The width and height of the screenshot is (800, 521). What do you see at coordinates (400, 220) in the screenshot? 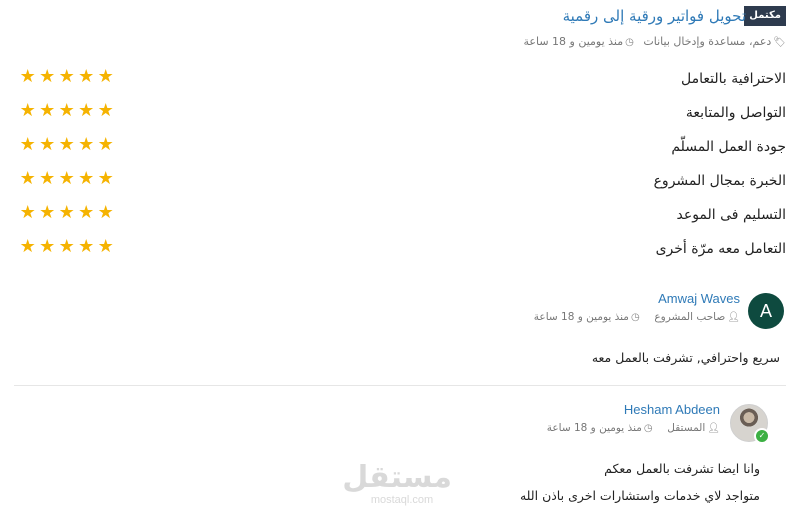
I see `rating-row: التسليم فى الموعد ★ ★ ★ ★ ★` at bounding box center [400, 220].